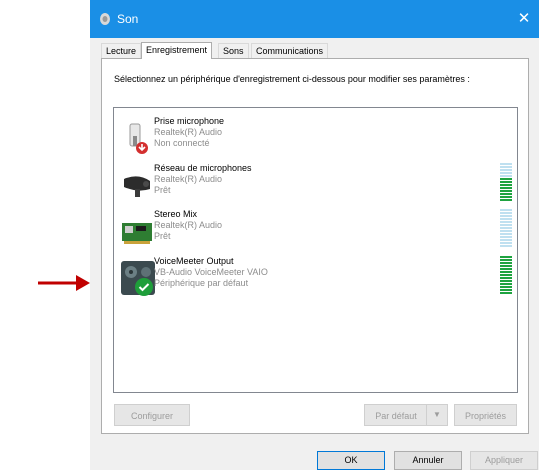 The image size is (539, 470). What do you see at coordinates (203, 168) in the screenshot?
I see `device-name: Réseau de microphones` at bounding box center [203, 168].